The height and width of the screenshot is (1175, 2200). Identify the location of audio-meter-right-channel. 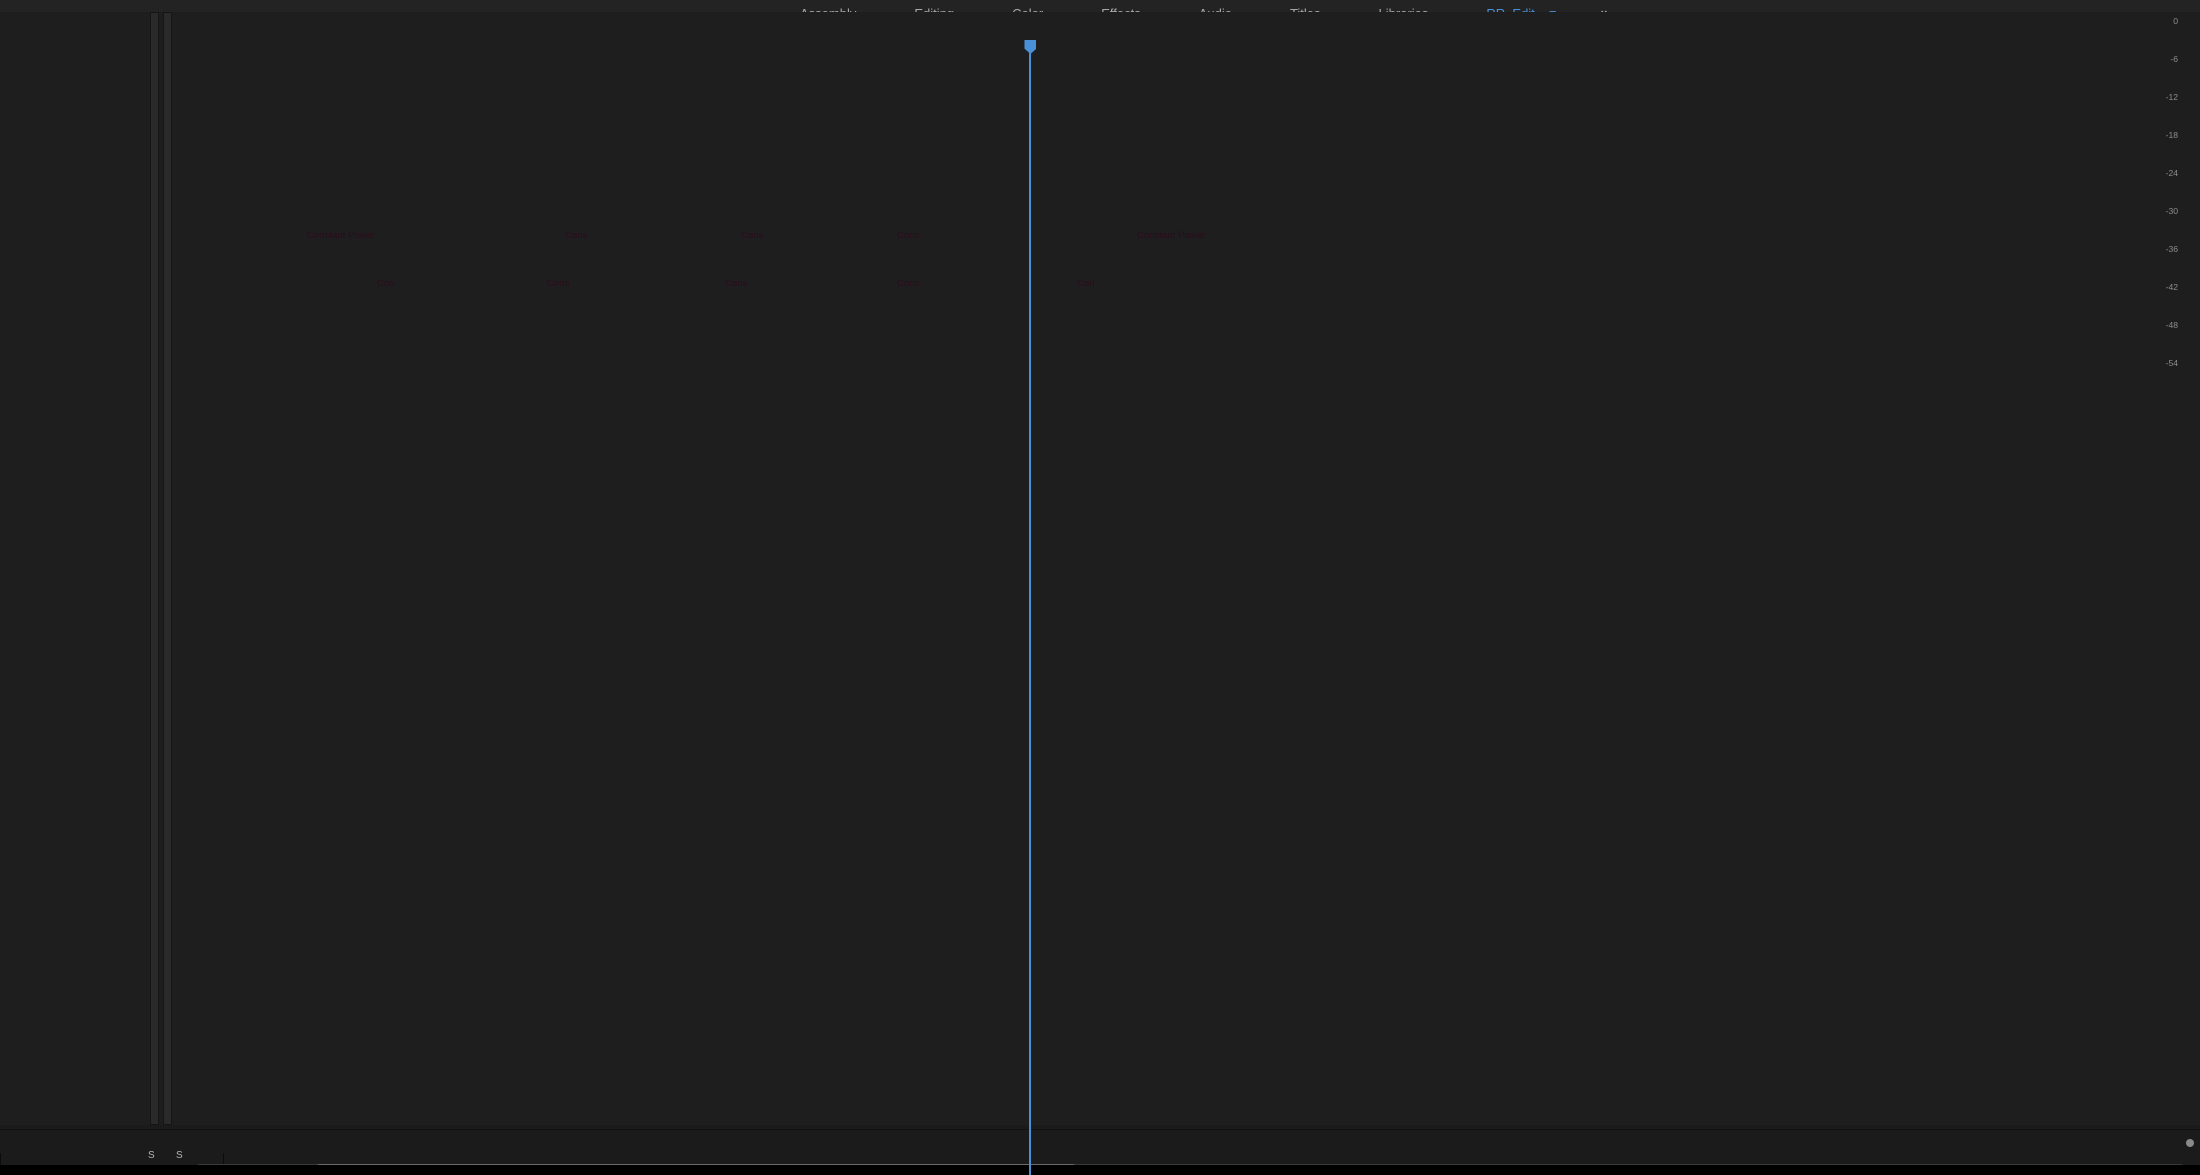
(167, 568).